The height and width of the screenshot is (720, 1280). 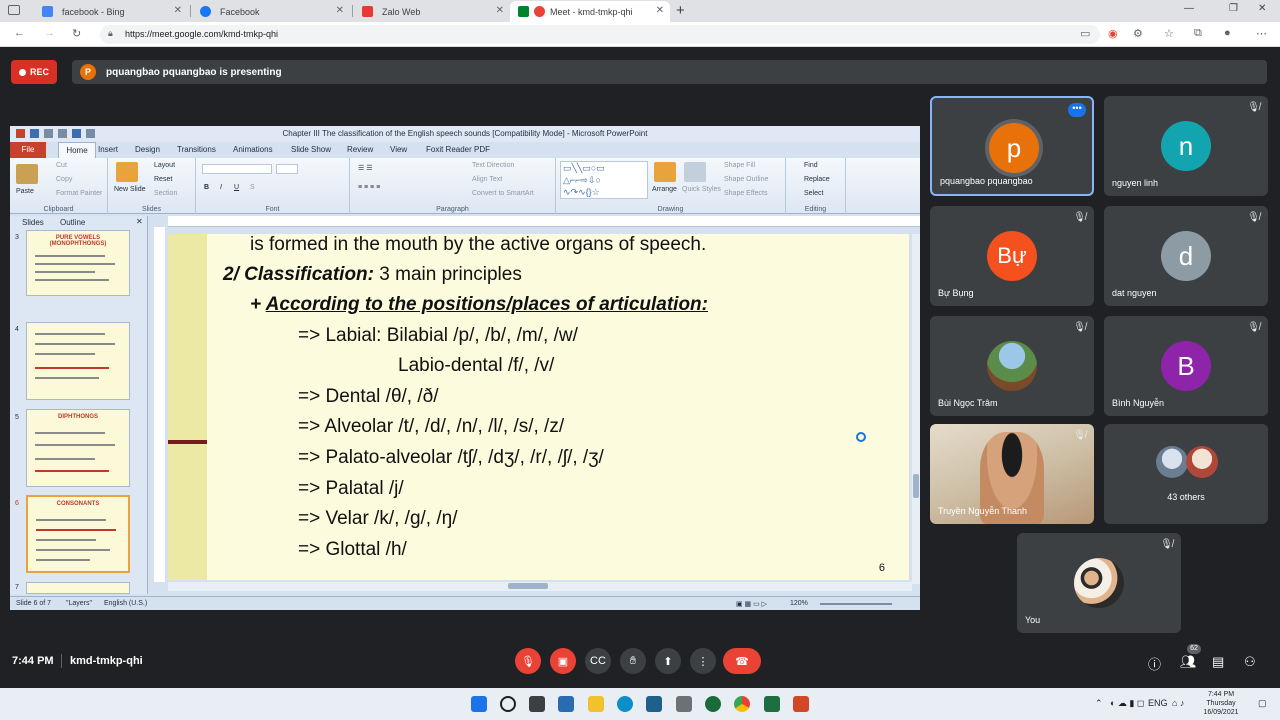 I want to click on tab-actions-icon, so click(x=14, y=10).